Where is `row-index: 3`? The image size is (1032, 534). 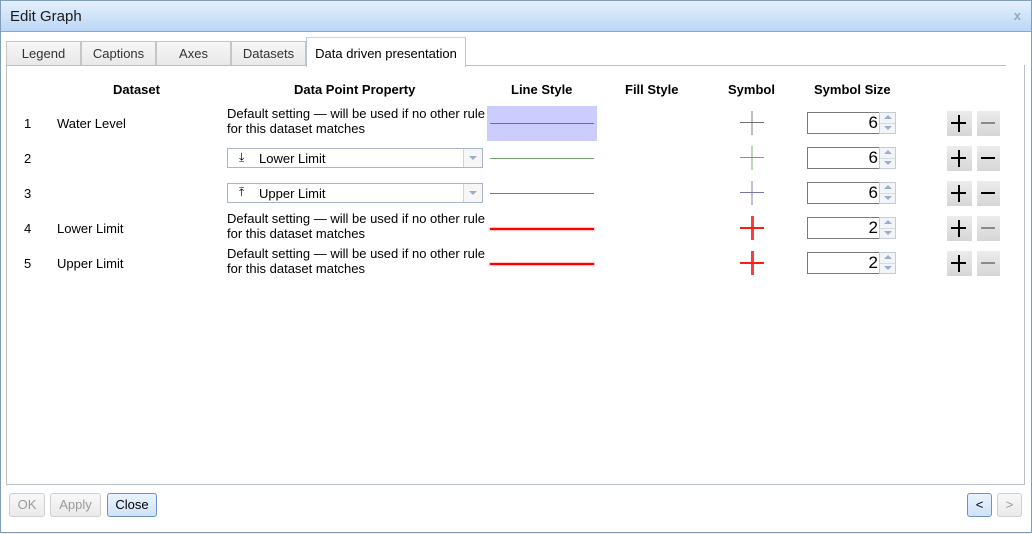
row-index: 3 is located at coordinates (28, 193).